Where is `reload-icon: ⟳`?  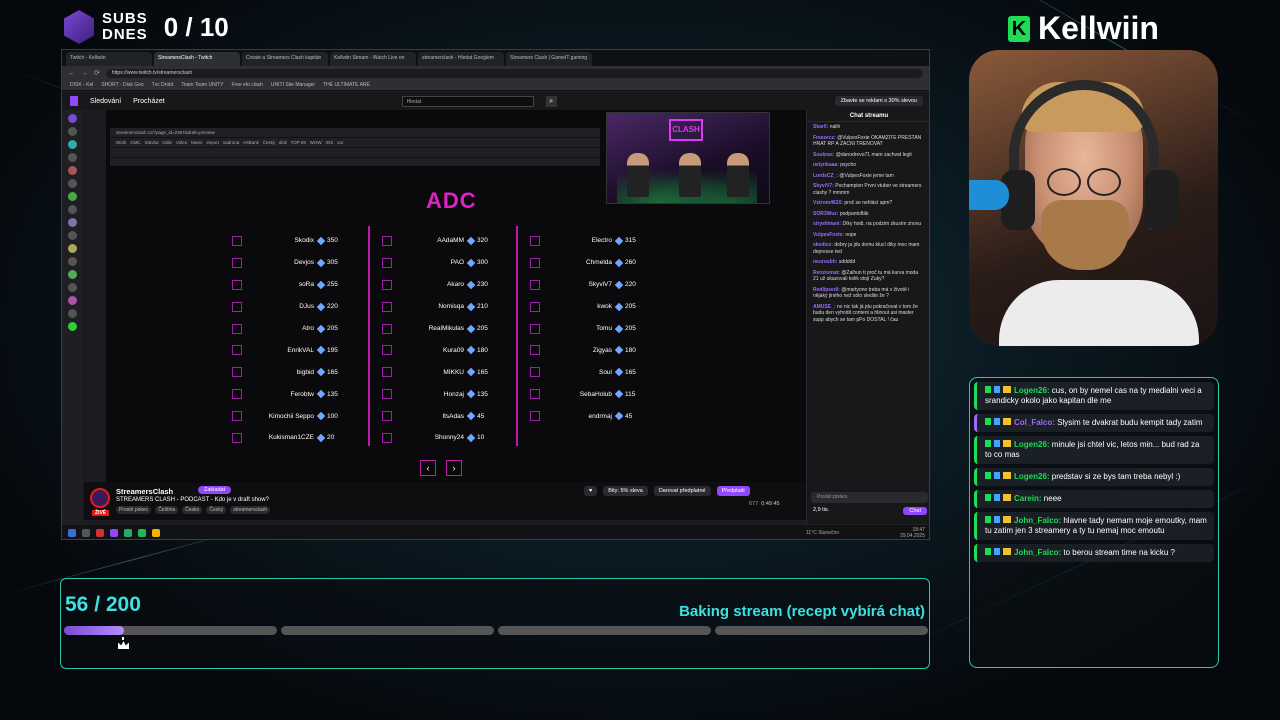
reload-icon: ⟳ is located at coordinates (97, 73).